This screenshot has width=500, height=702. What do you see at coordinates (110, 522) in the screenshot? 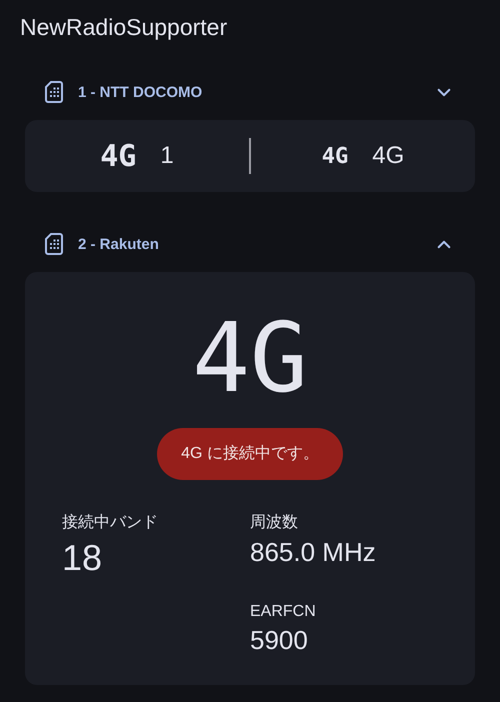
I see `field-label: 接続中バンド` at bounding box center [110, 522].